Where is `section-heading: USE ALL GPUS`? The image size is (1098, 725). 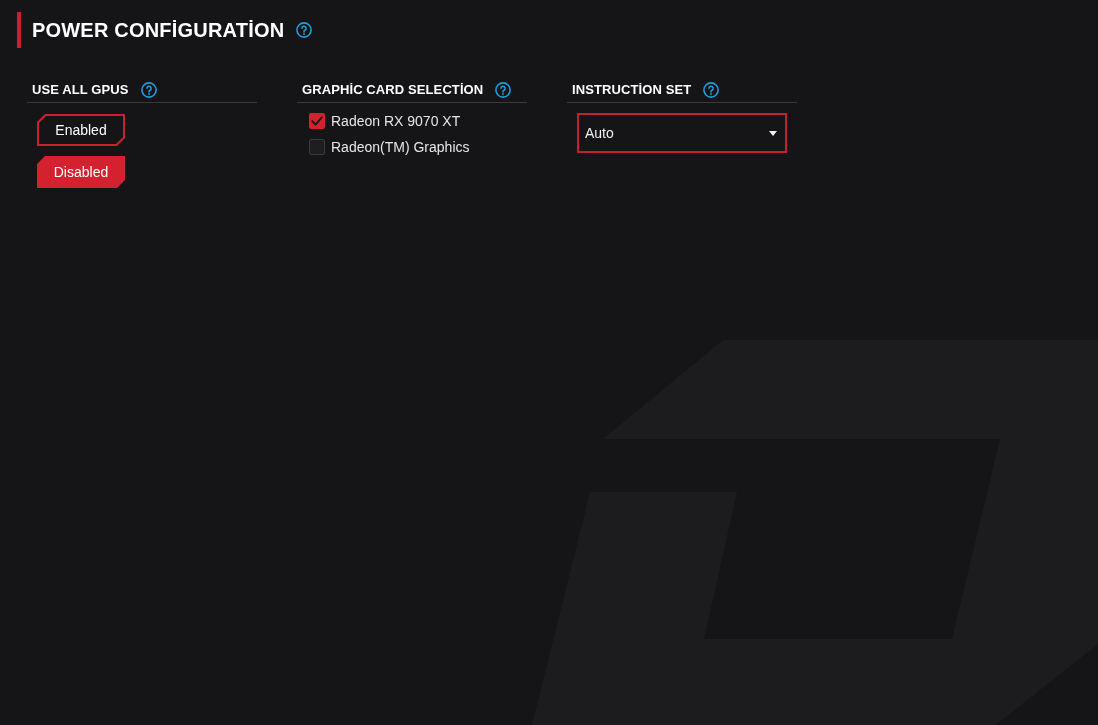 section-heading: USE ALL GPUS is located at coordinates (80, 90).